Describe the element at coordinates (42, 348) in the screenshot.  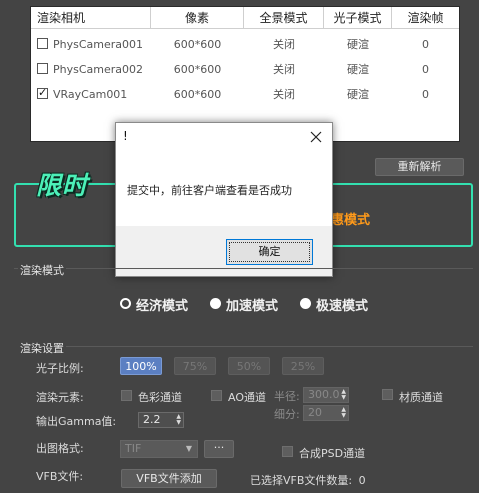
I see `render-settings-label: 渲染设置` at that location.